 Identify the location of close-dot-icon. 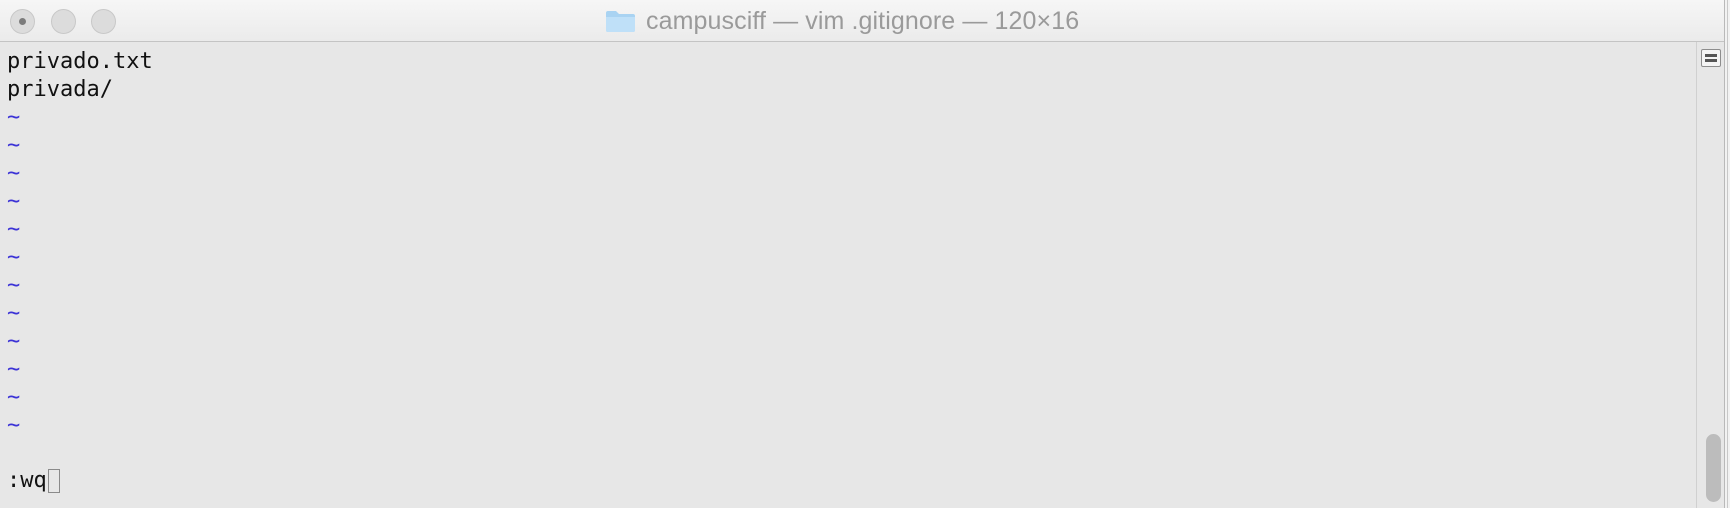
(22, 21).